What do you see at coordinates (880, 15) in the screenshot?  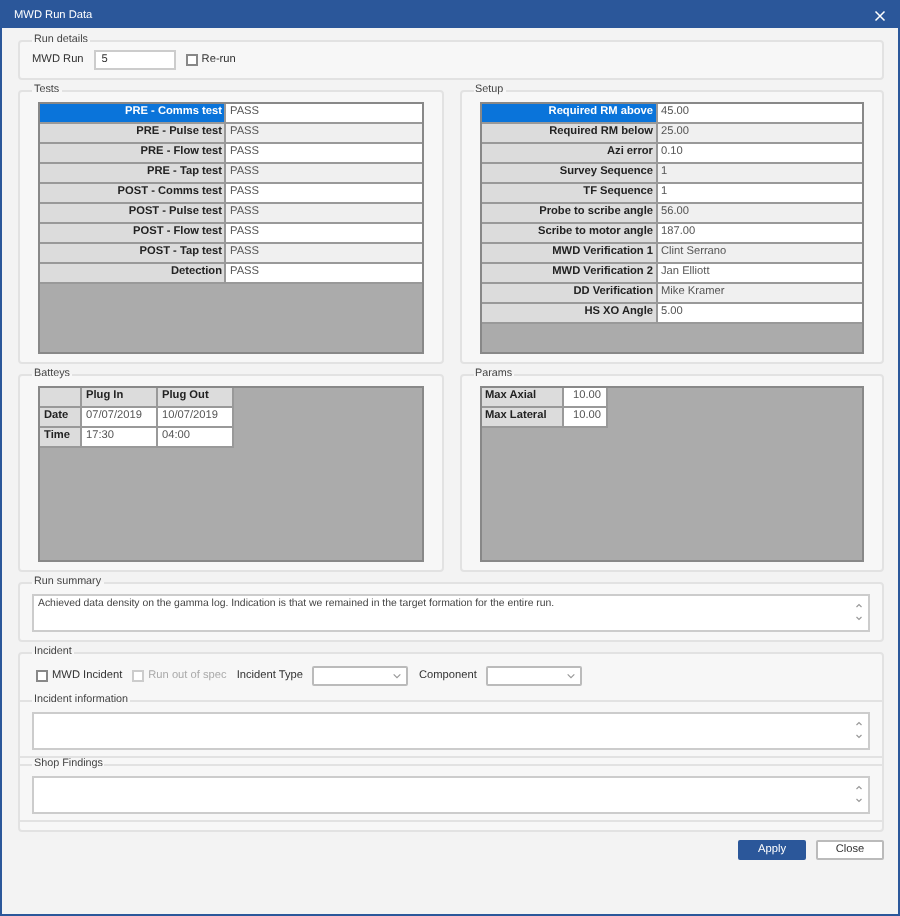 I see `close-icon` at bounding box center [880, 15].